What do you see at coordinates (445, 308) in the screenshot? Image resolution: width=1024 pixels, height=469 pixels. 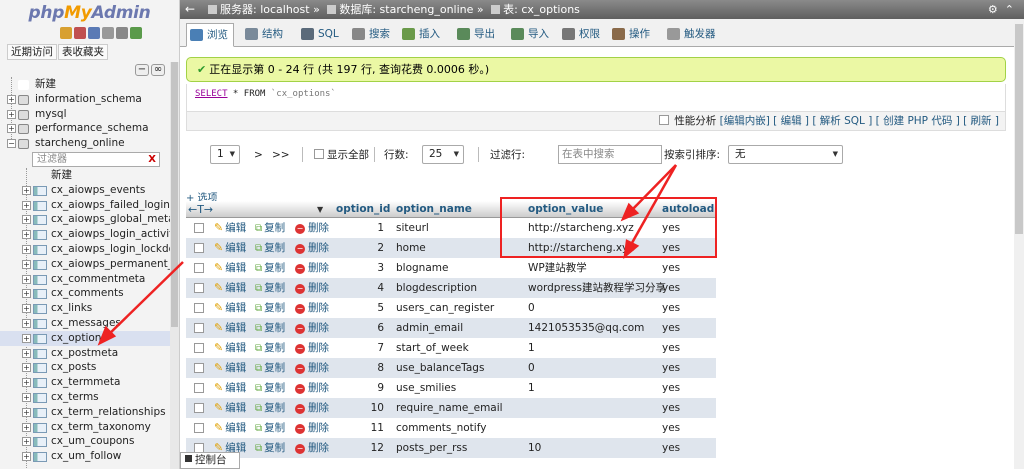 I see `cell-option-name: users_can_register` at bounding box center [445, 308].